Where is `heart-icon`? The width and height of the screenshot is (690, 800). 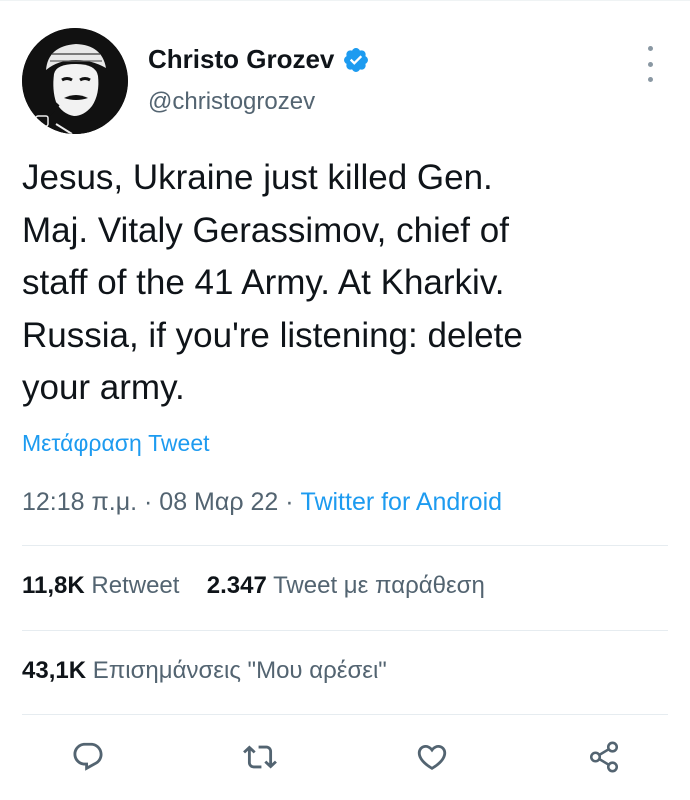 heart-icon is located at coordinates (432, 757).